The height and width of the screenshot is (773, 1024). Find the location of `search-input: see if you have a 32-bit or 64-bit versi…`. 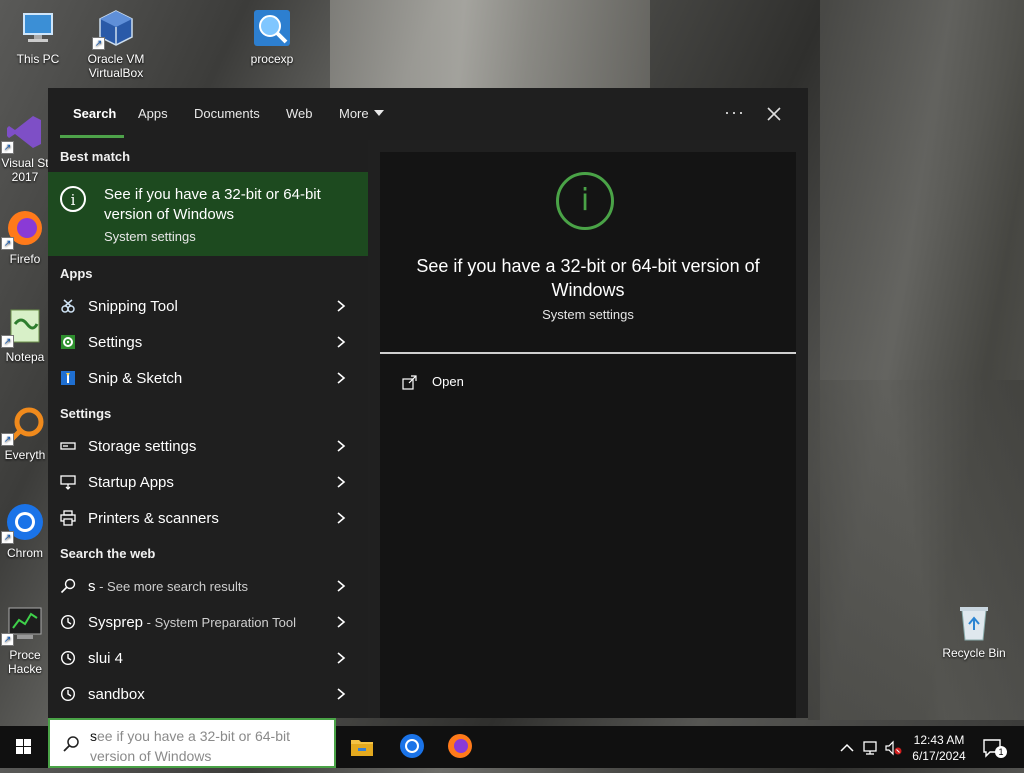

search-input: see if you have a 32-bit or 64-bit versi… is located at coordinates (206, 746).